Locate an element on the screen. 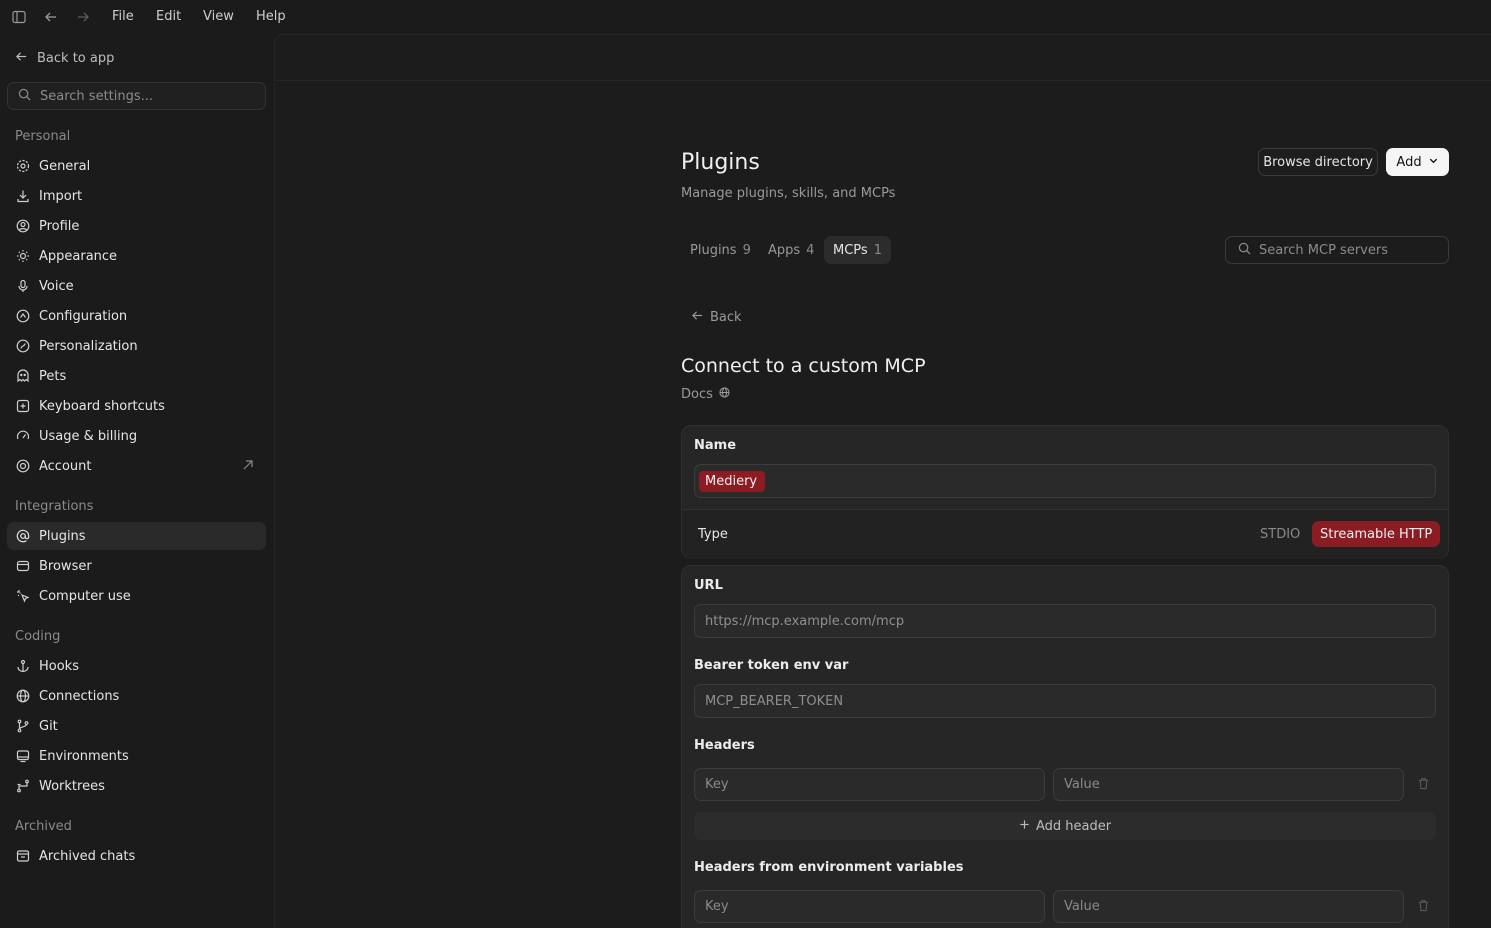 This screenshot has width=1491, height=928. gear-icon is located at coordinates (23, 166).